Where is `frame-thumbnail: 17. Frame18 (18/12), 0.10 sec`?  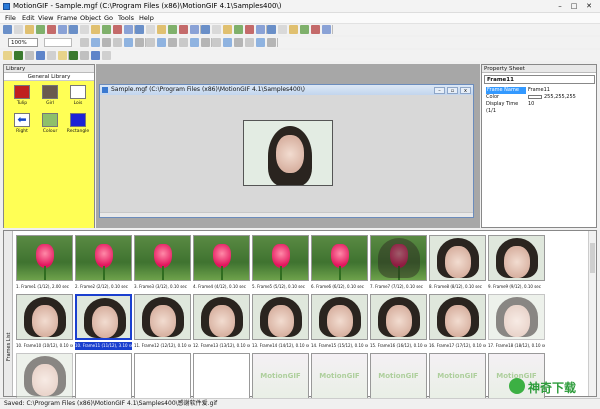
frame-thumbnail: 17. Frame18 (18/12), 0.10 sec is located at coordinates (516, 323).